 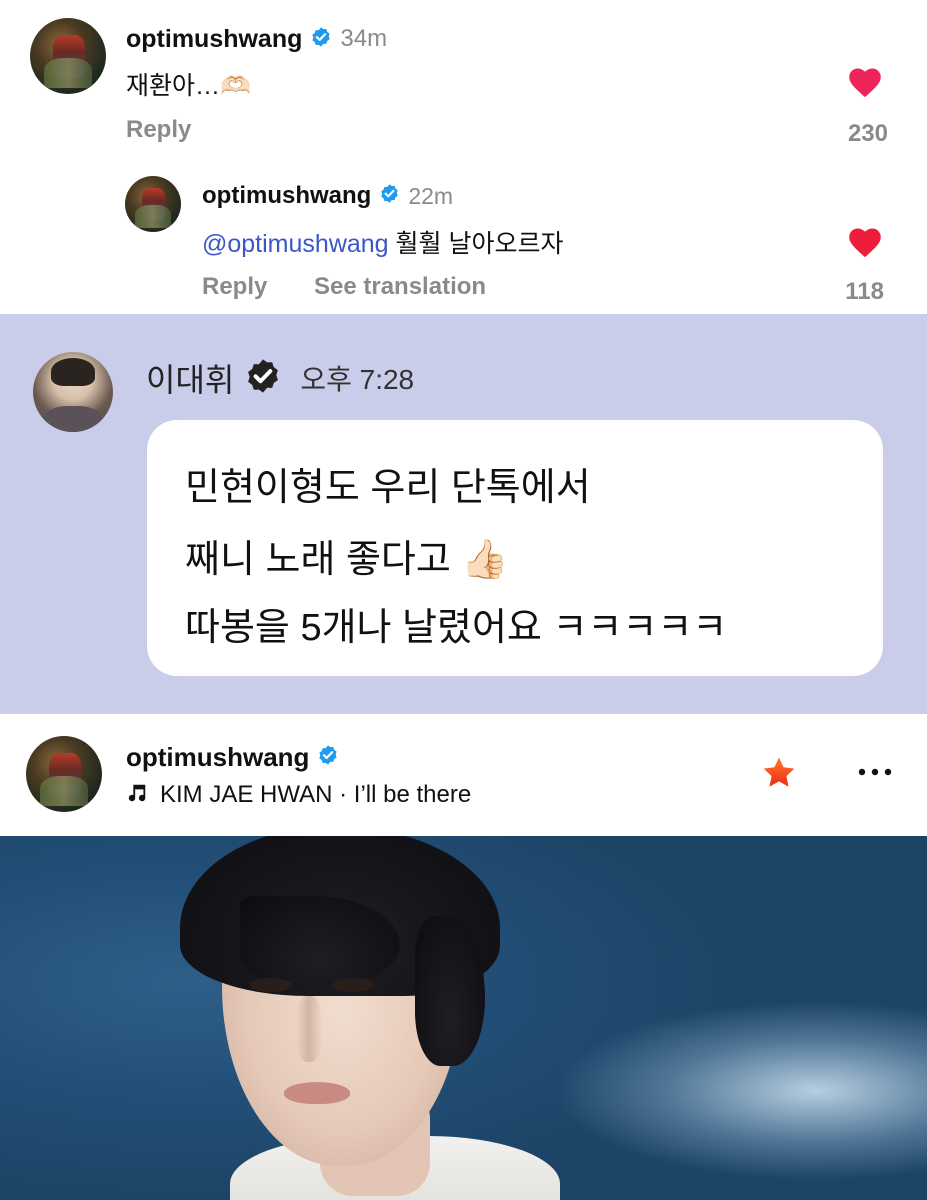 What do you see at coordinates (217, 757) in the screenshot?
I see `post-username: optimushwang` at bounding box center [217, 757].